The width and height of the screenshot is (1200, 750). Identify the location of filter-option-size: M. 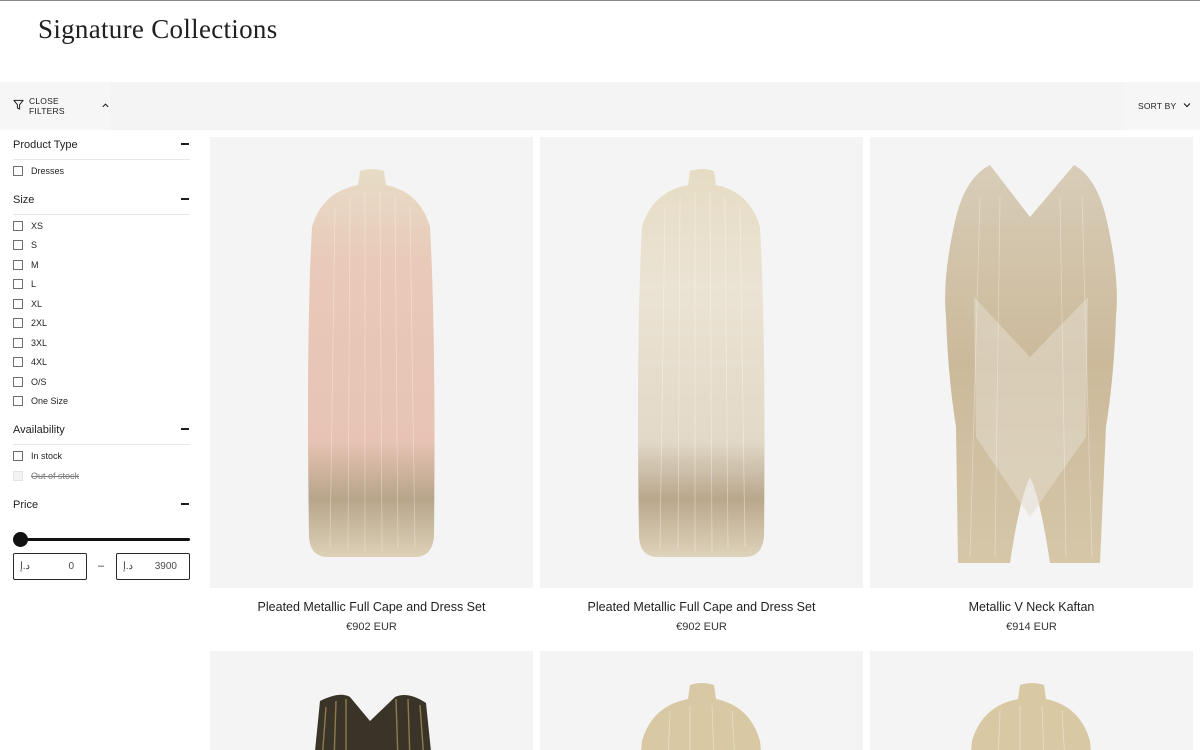
(26, 265).